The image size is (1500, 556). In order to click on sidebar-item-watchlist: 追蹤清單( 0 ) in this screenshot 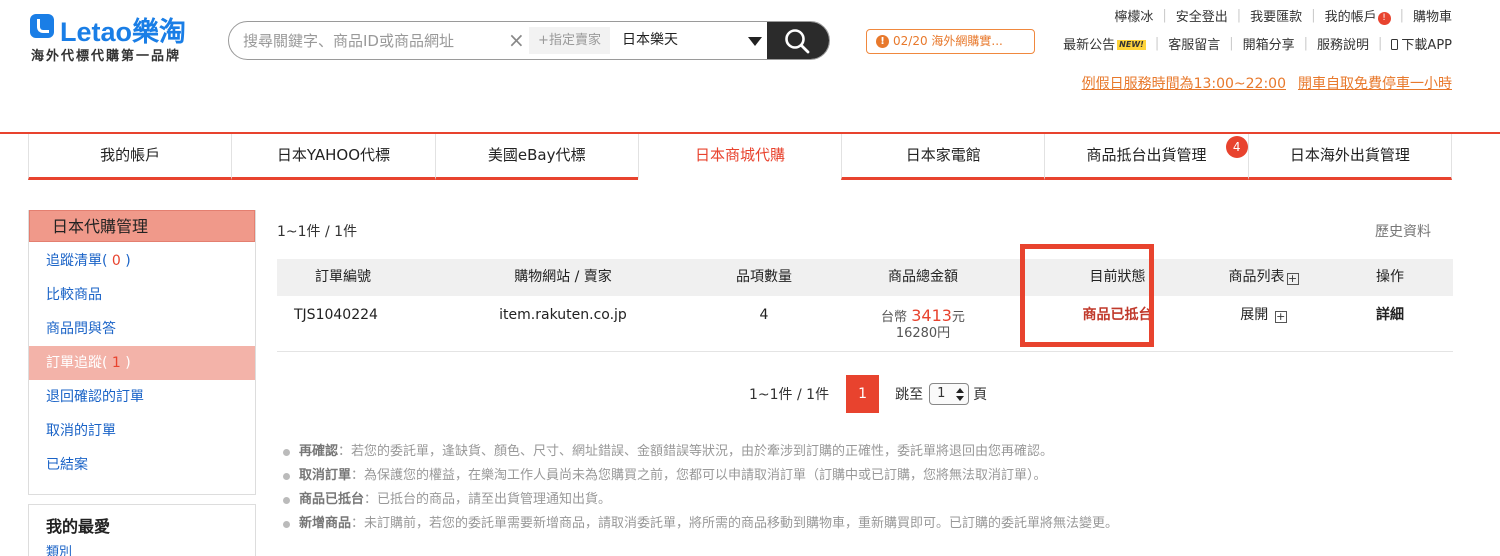, I will do `click(142, 261)`.